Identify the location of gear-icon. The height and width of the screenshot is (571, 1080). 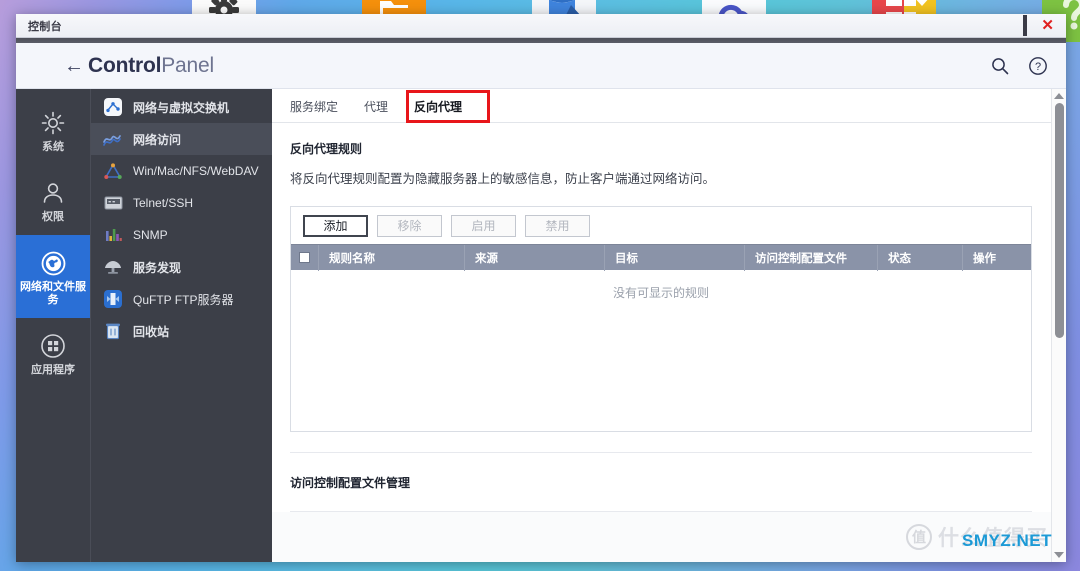
(53, 123).